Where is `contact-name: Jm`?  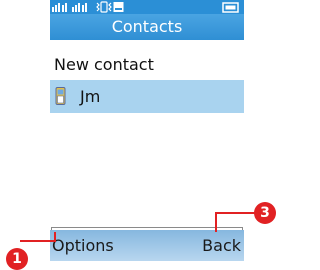 contact-name: Jm is located at coordinates (90, 96).